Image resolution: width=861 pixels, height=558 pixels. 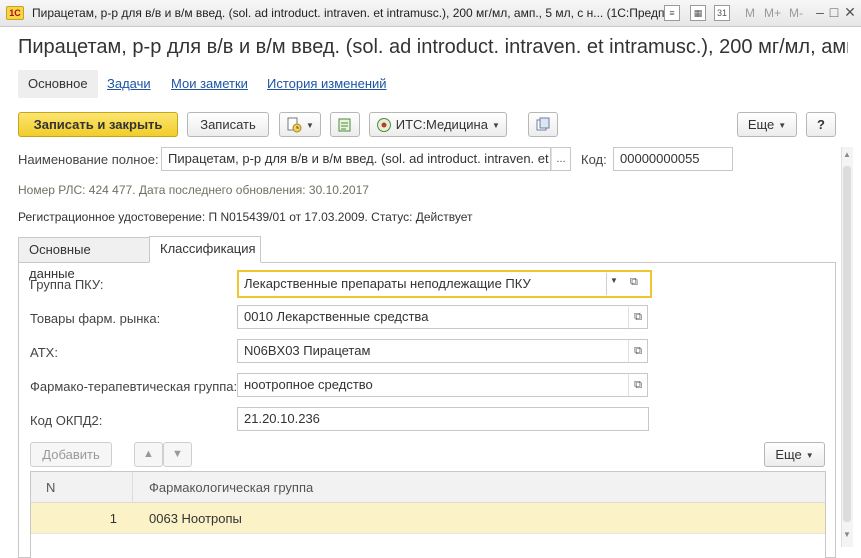 I want to click on table-more-label: Еще, so click(x=788, y=454).